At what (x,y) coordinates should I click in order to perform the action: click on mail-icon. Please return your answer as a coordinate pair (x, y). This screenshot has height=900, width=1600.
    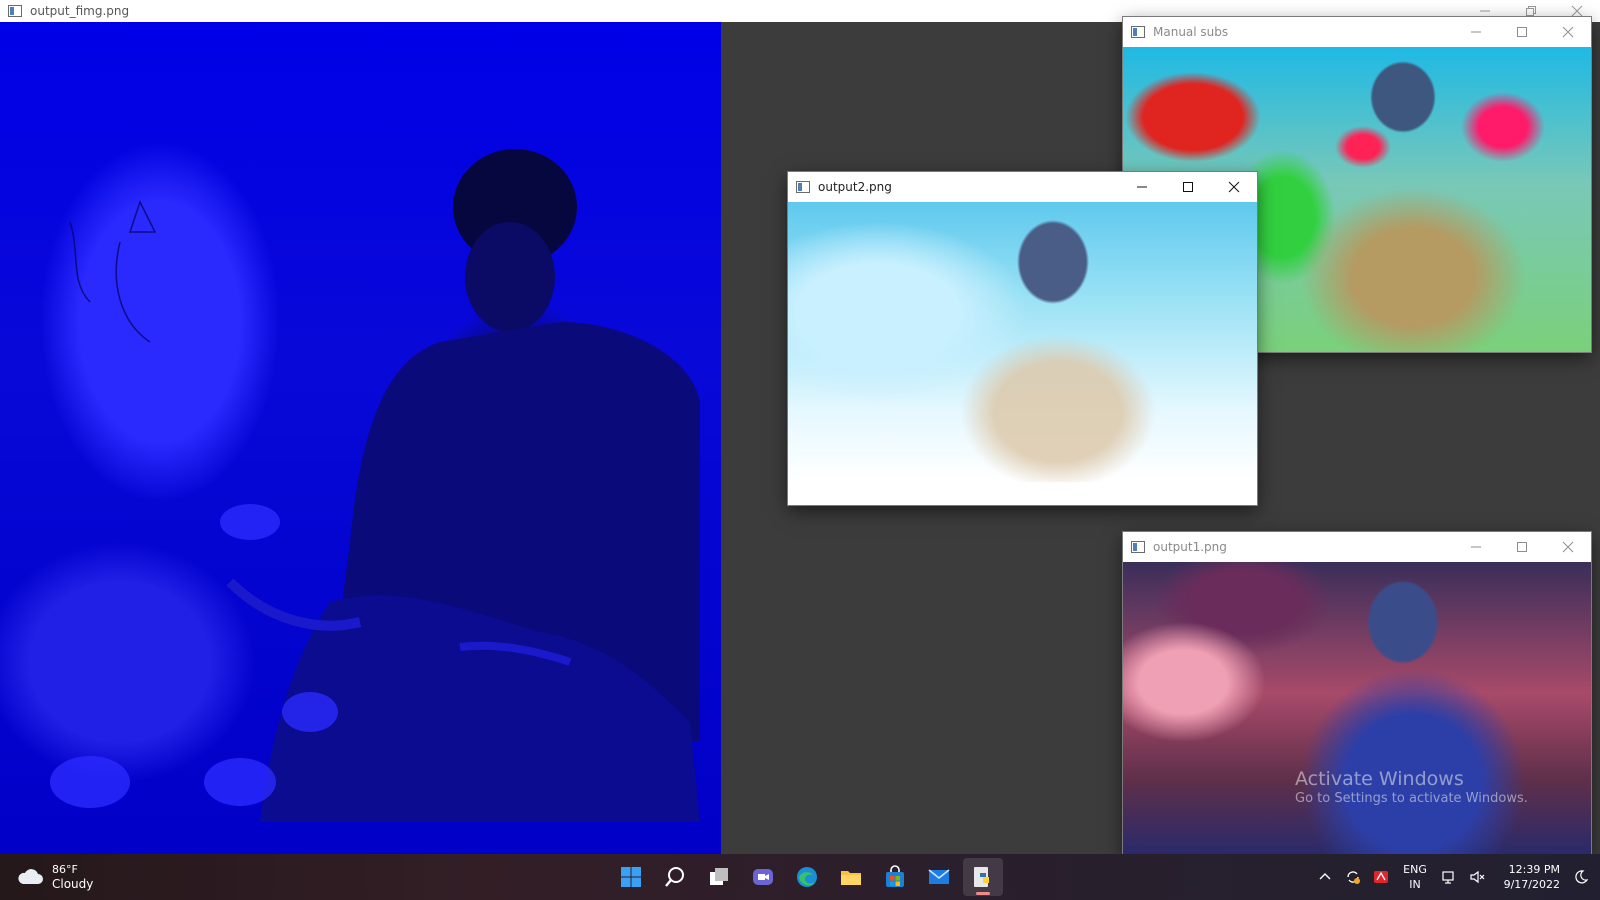
    Looking at the image, I should click on (939, 876).